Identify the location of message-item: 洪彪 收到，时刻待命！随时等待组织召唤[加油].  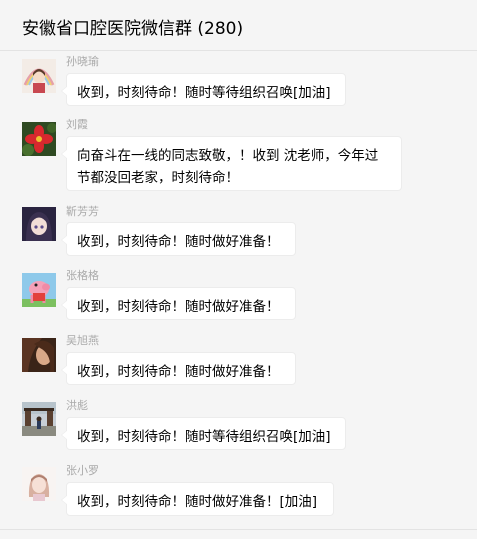
(238, 427).